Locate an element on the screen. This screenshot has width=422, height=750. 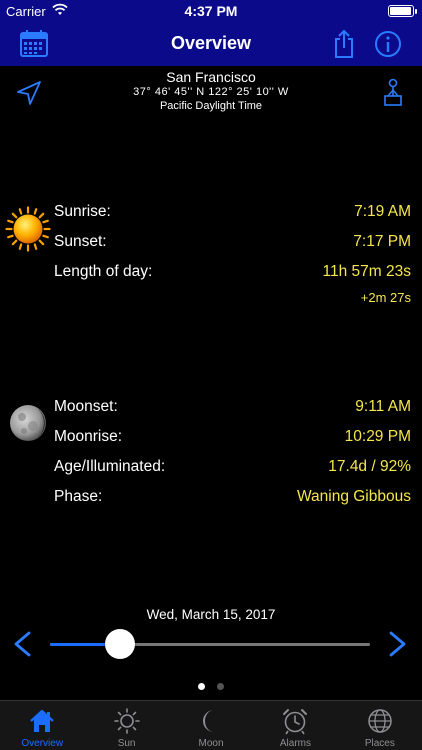
moon-phase-label: Phase: is located at coordinates (78, 496).